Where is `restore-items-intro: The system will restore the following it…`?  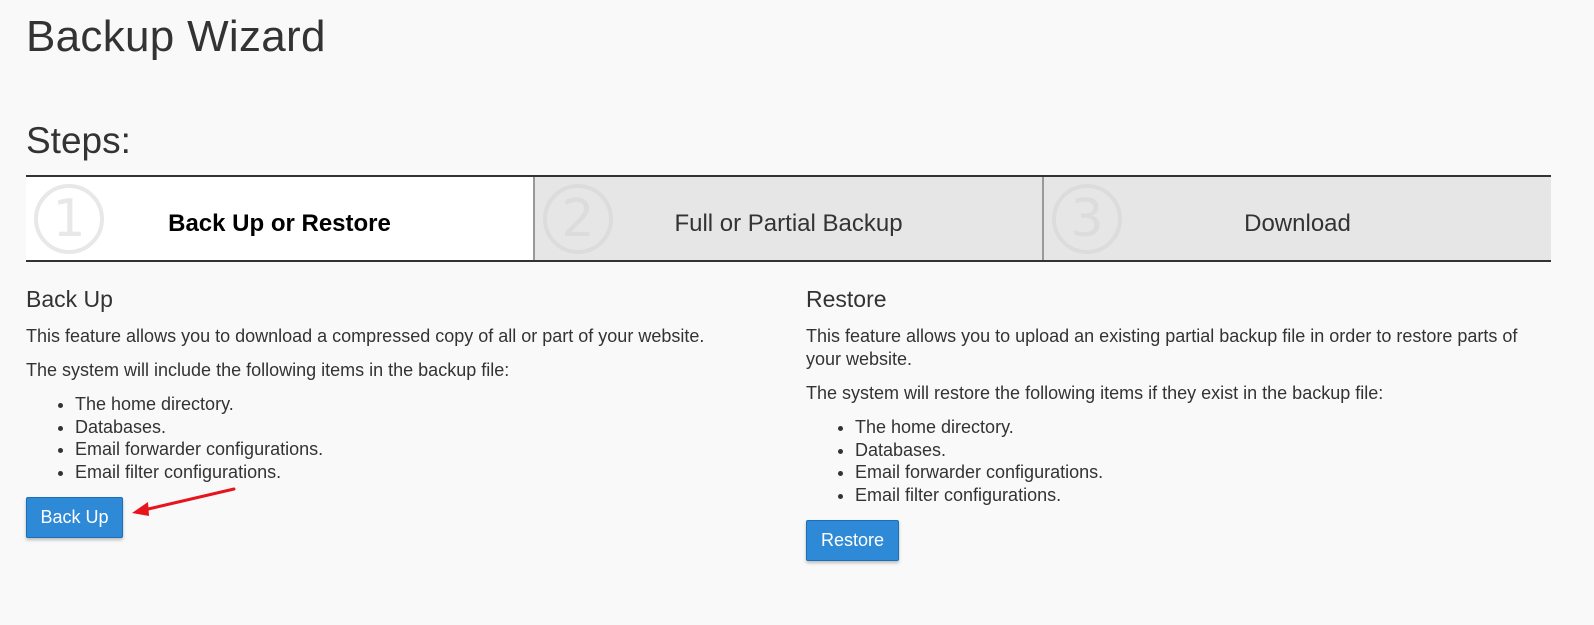
restore-items-intro: The system will restore the following it… is located at coordinates (1095, 393).